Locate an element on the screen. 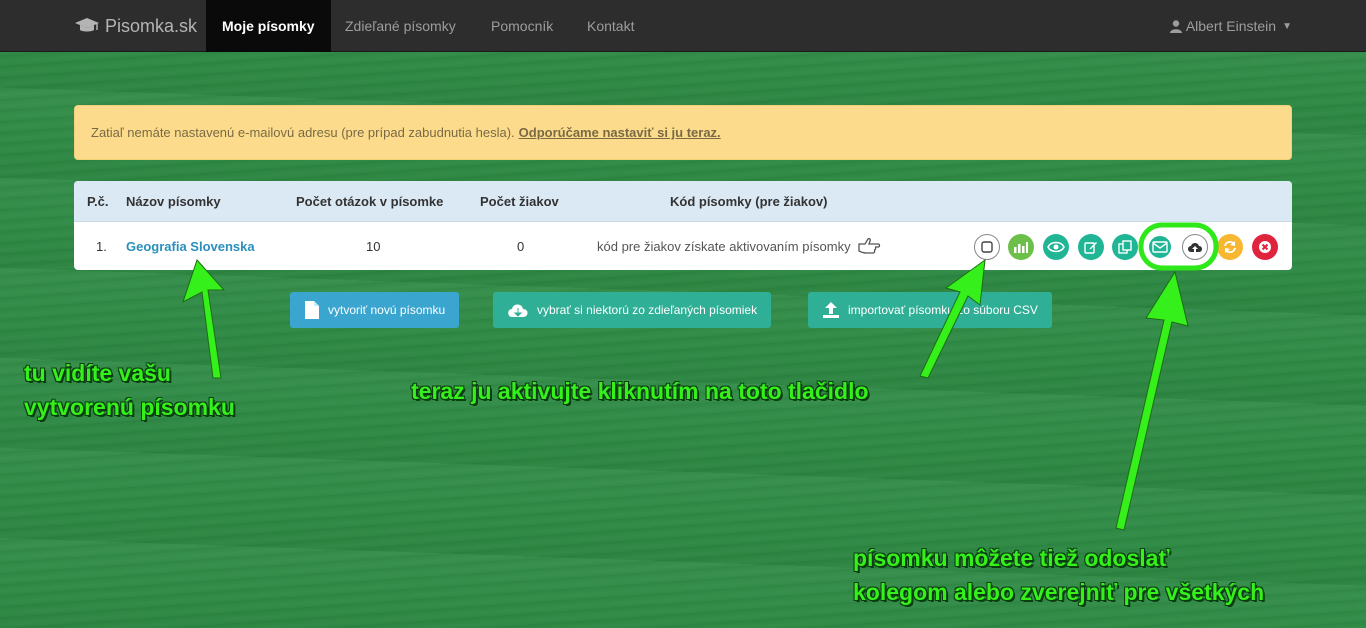 This screenshot has height=628, width=1366. refresh-button is located at coordinates (1230, 247).